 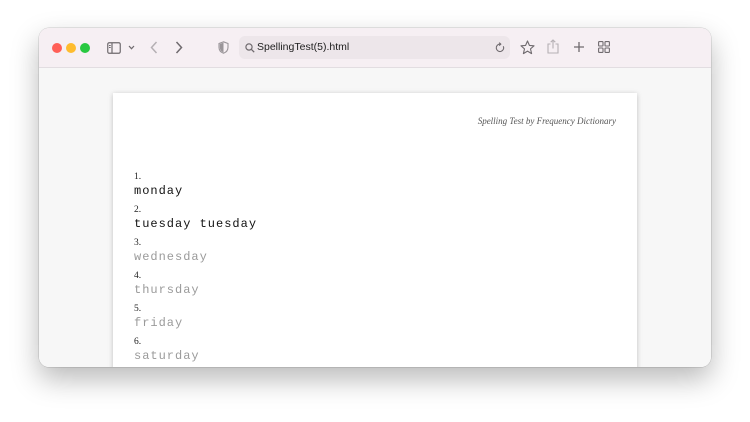 I want to click on spelling-word: wednesday, so click(x=171, y=257).